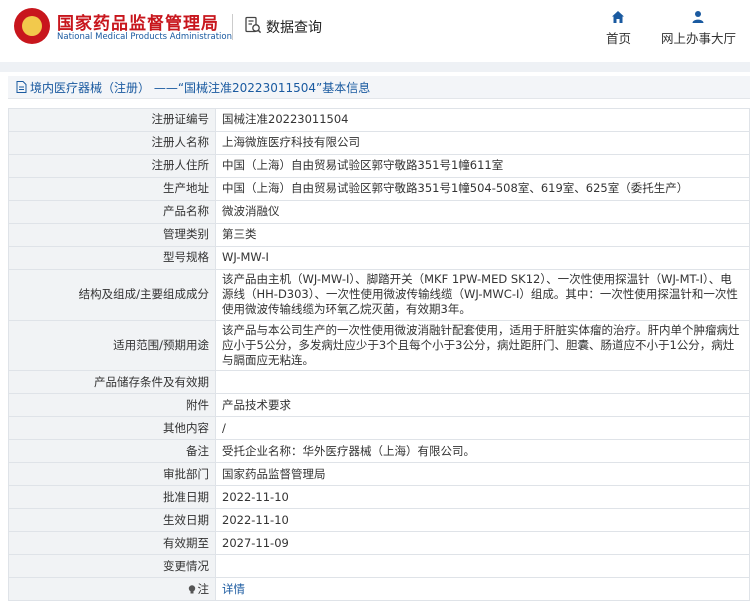 The height and width of the screenshot is (601, 750). I want to click on table-row: 备注 受托企业名称：华外医疗器械（上海）有限公司。, so click(379, 451).